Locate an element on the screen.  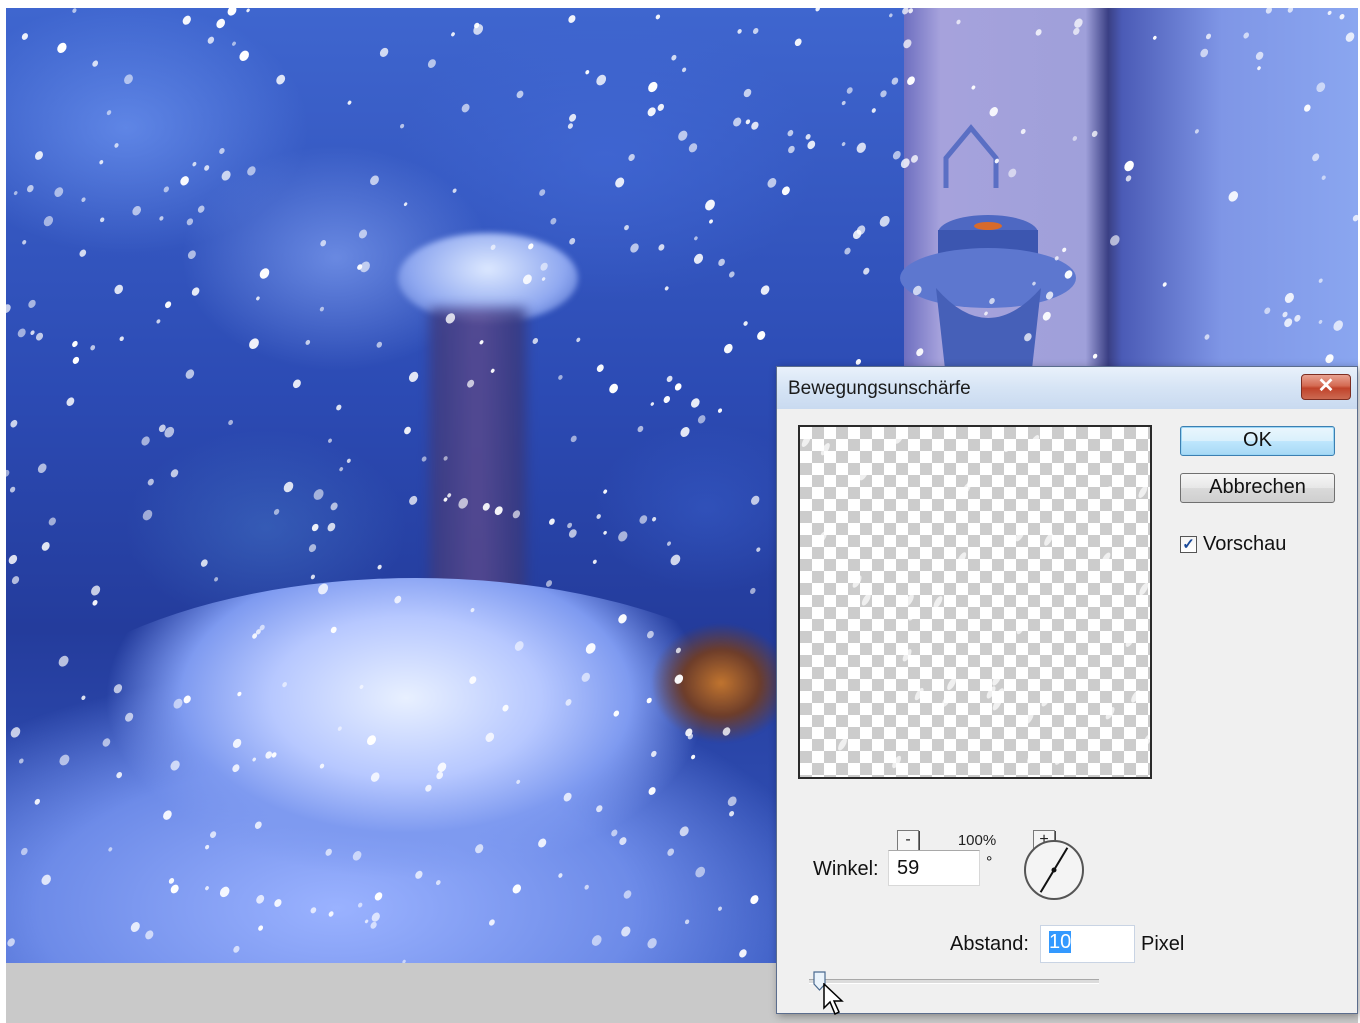
distance-unit: Pixel is located at coordinates (1163, 944).